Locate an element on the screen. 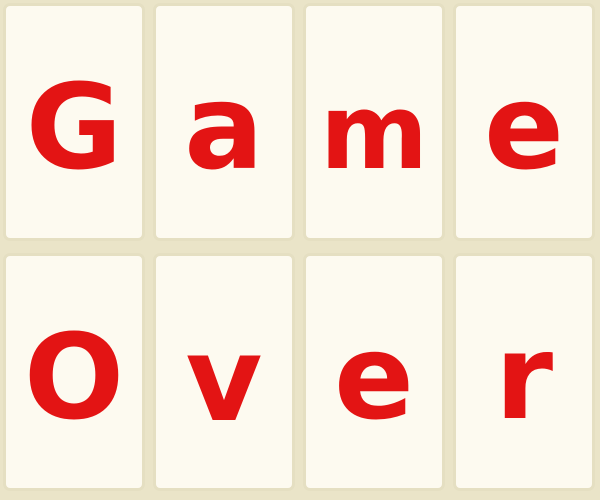 This screenshot has width=600, height=500. tile-letter: O is located at coordinates (74, 377).